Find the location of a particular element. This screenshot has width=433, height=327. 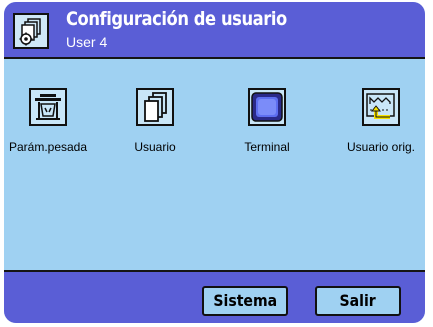

tile-label: Terminal is located at coordinates (267, 147).